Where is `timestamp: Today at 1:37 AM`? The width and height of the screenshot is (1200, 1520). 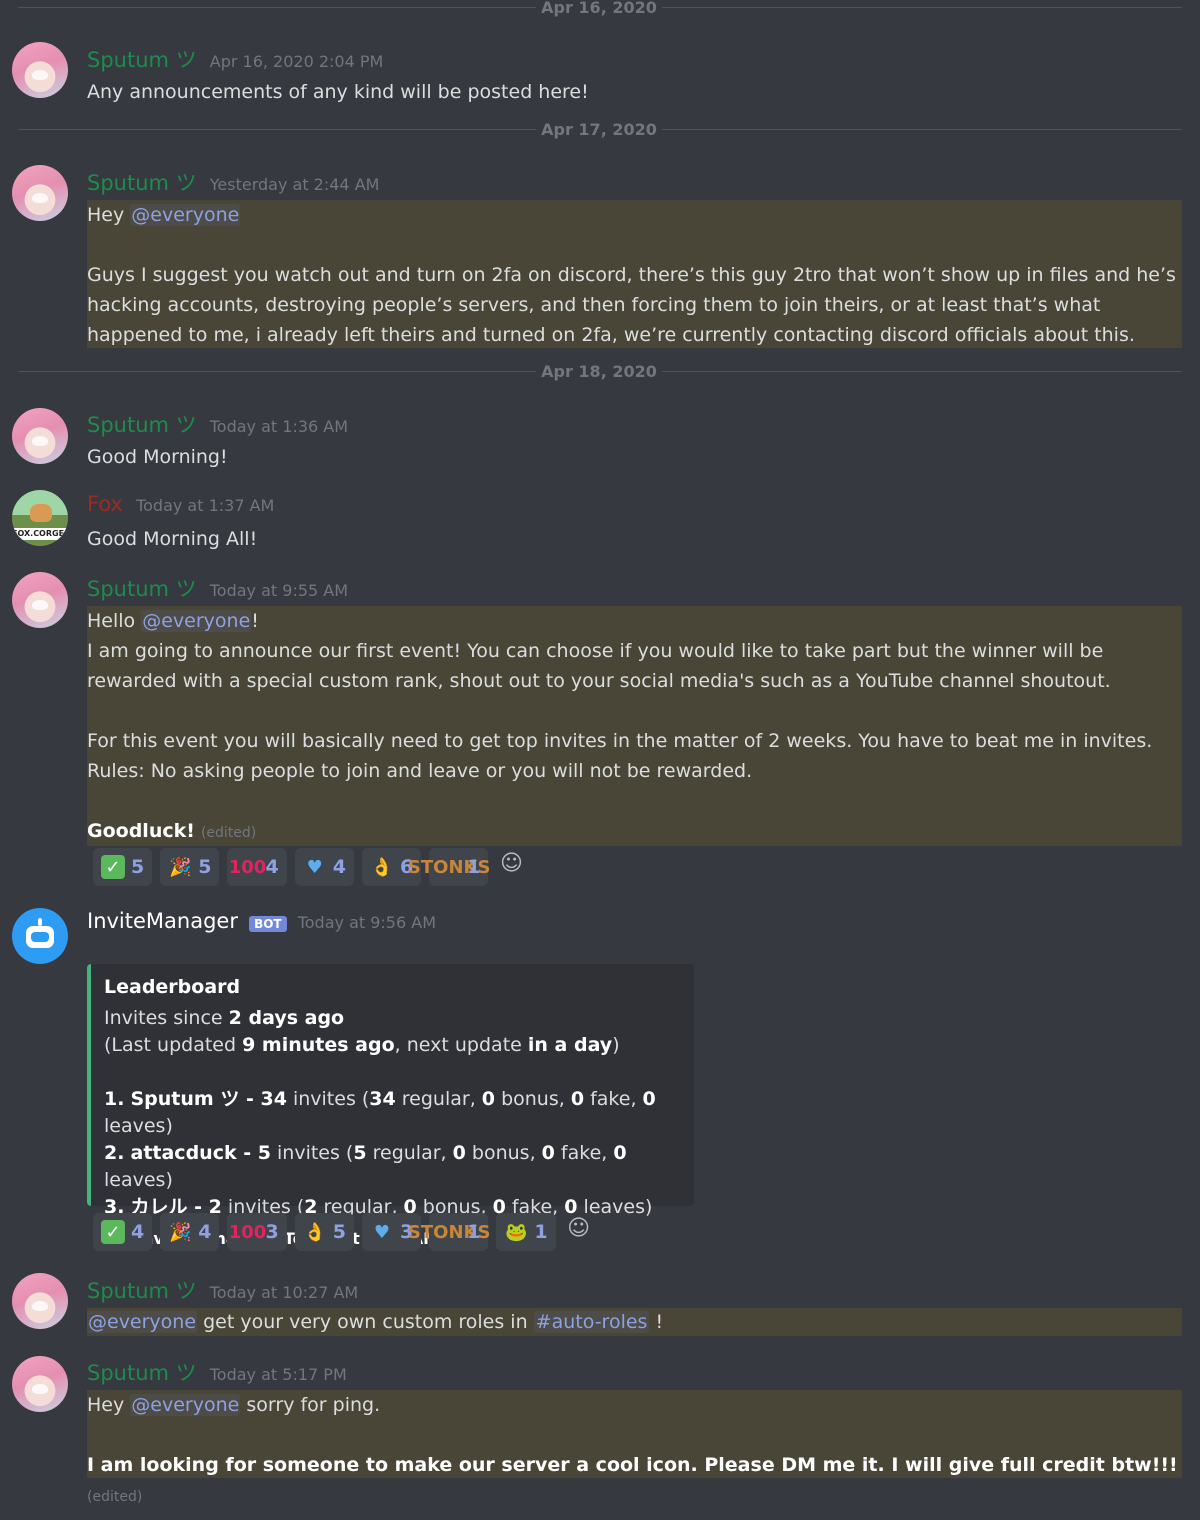 timestamp: Today at 1:37 AM is located at coordinates (205, 505).